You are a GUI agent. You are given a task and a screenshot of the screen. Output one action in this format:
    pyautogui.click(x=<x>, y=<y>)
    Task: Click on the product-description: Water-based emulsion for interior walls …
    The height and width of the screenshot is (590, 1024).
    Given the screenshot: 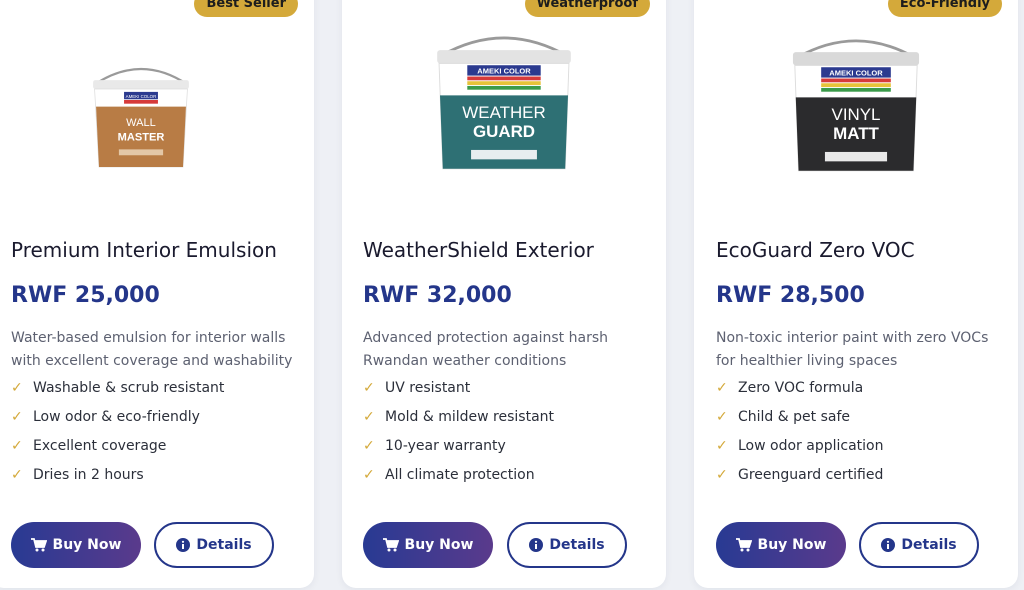 What is the action you would take?
    pyautogui.click(x=152, y=349)
    